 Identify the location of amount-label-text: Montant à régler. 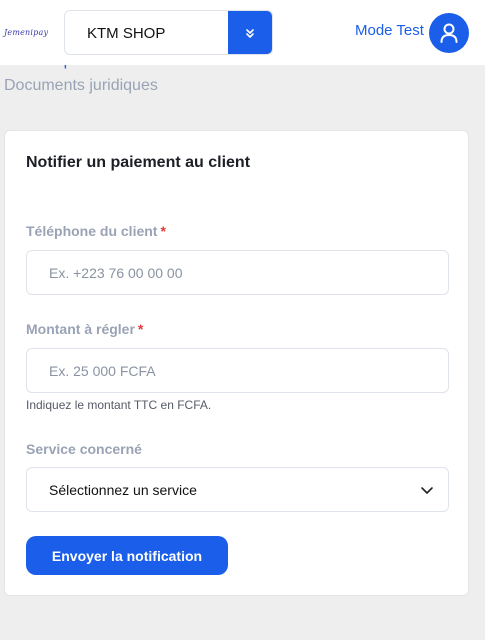
(80, 329).